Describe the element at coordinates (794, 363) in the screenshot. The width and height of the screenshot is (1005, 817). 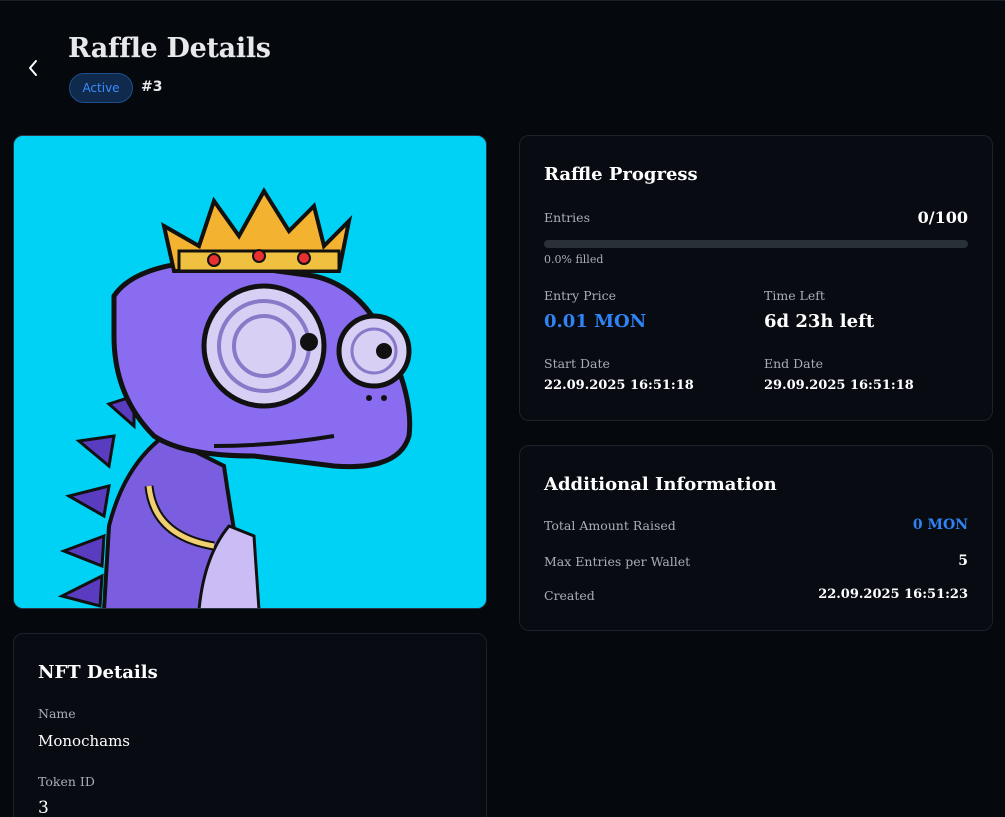
I see `end-date-label: End Date` at that location.